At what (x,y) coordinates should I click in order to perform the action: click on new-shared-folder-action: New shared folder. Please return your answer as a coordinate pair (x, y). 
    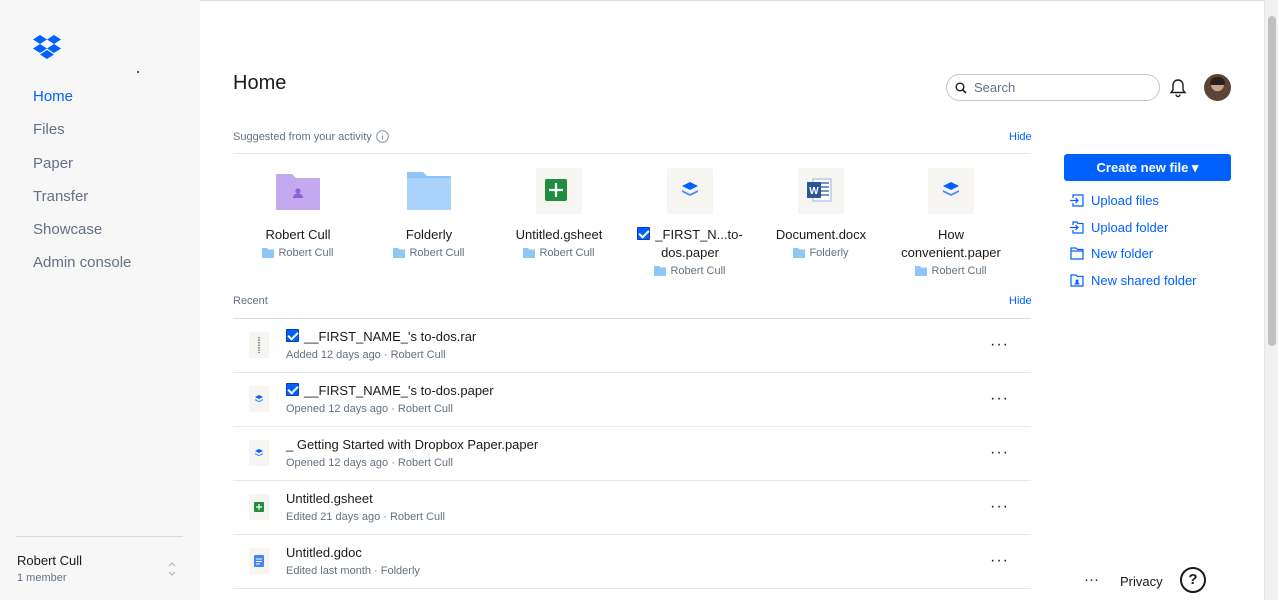
    Looking at the image, I should click on (1133, 280).